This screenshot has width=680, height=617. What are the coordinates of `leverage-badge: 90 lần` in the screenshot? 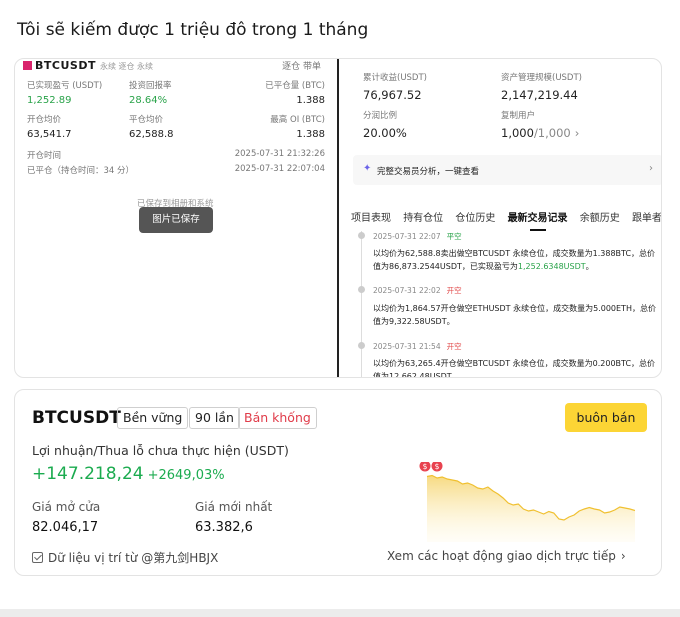 It's located at (214, 418).